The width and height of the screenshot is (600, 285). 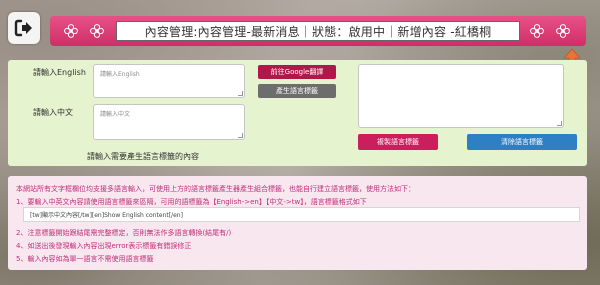 I want to click on english-label: 請輸入English, so click(x=59, y=72).